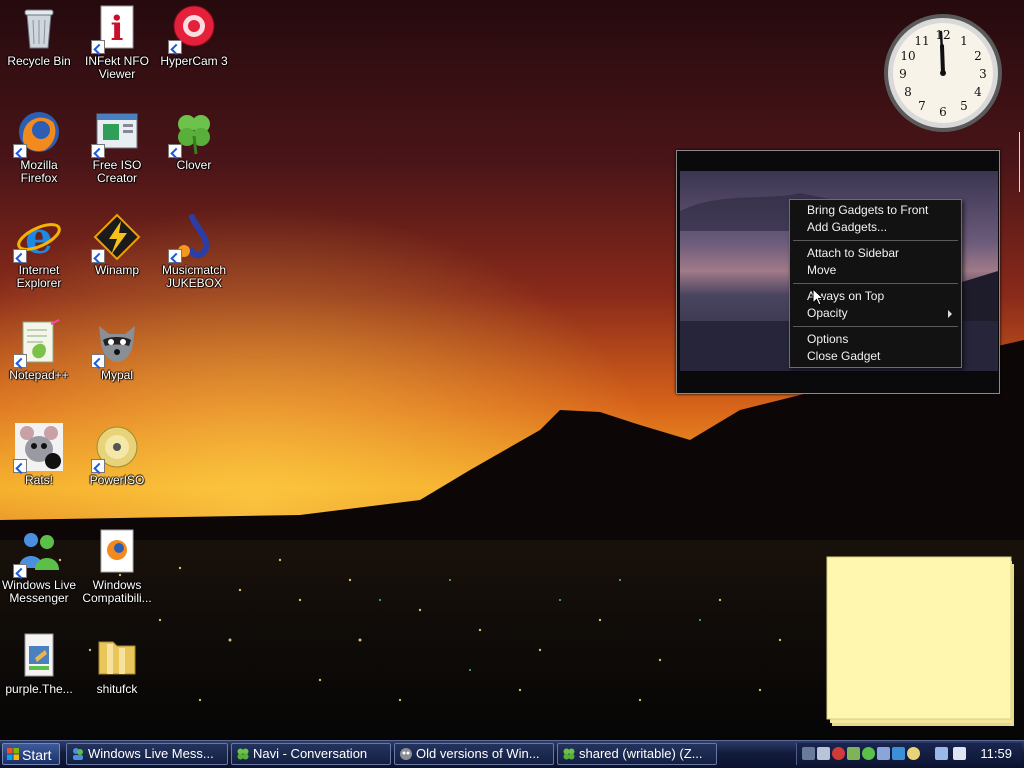 The image size is (1024, 768). What do you see at coordinates (943, 112) in the screenshot?
I see `clock-numeral: 6` at bounding box center [943, 112].